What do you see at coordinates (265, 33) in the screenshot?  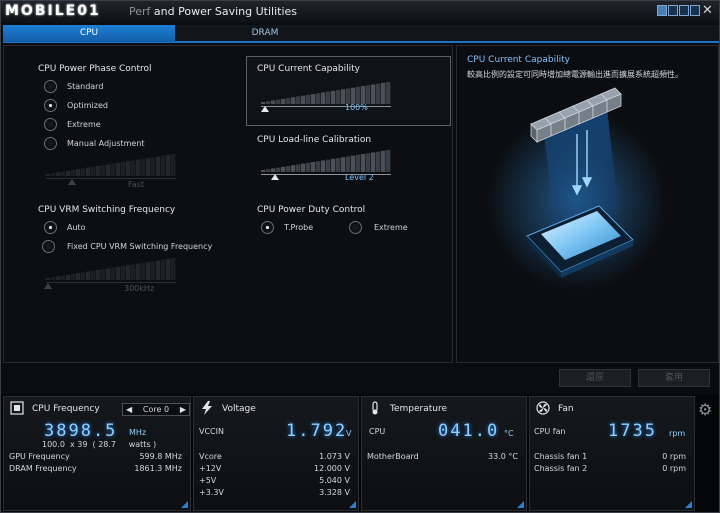 I see `tab-dram: DRAM` at bounding box center [265, 33].